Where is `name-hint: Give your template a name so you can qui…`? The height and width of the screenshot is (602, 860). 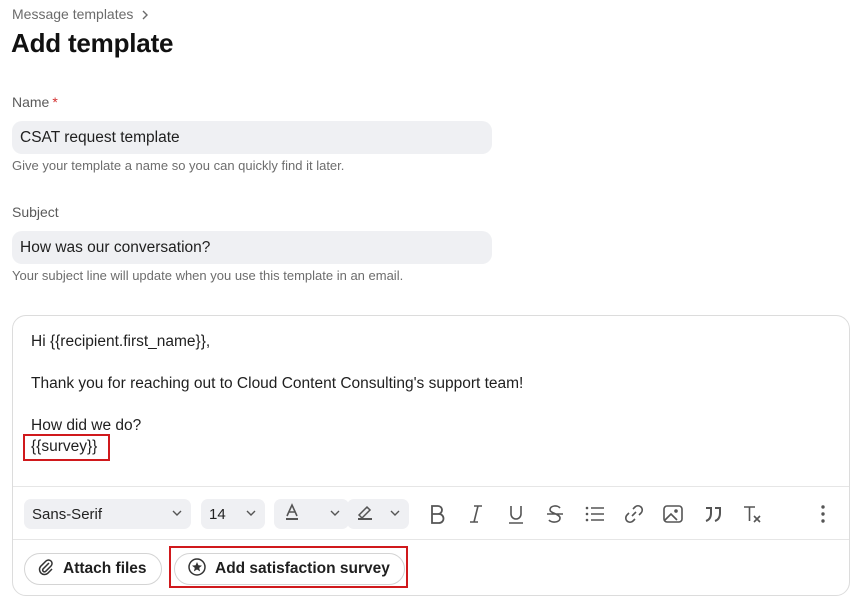 name-hint: Give your template a name so you can qui… is located at coordinates (178, 165).